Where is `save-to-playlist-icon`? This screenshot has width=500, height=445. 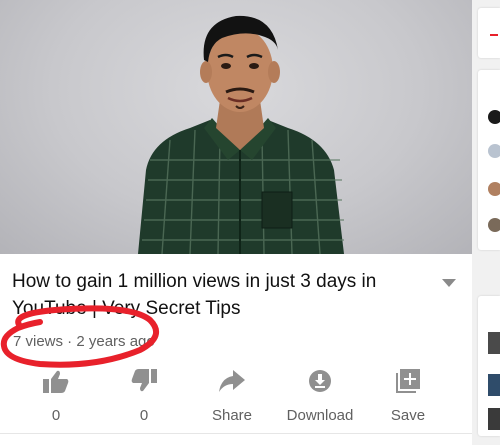
save-to-playlist-icon is located at coordinates (408, 381).